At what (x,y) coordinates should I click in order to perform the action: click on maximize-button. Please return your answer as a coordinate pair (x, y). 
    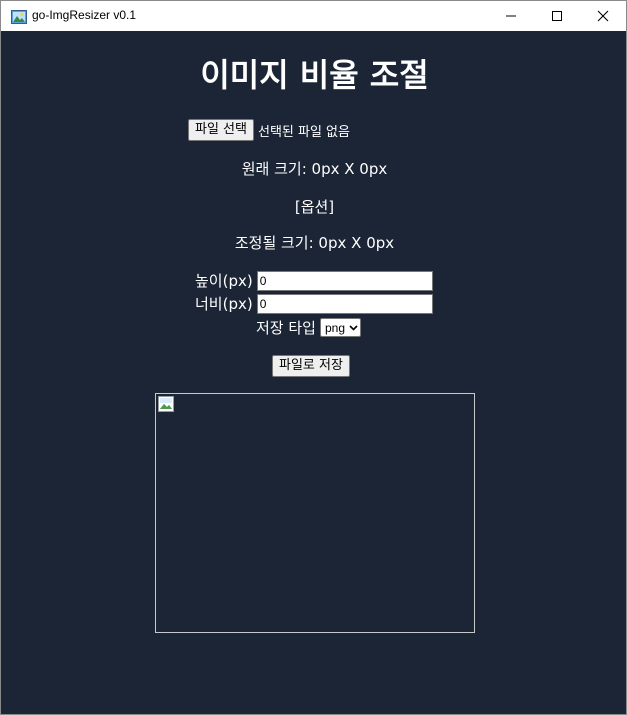
    Looking at the image, I should click on (557, 16).